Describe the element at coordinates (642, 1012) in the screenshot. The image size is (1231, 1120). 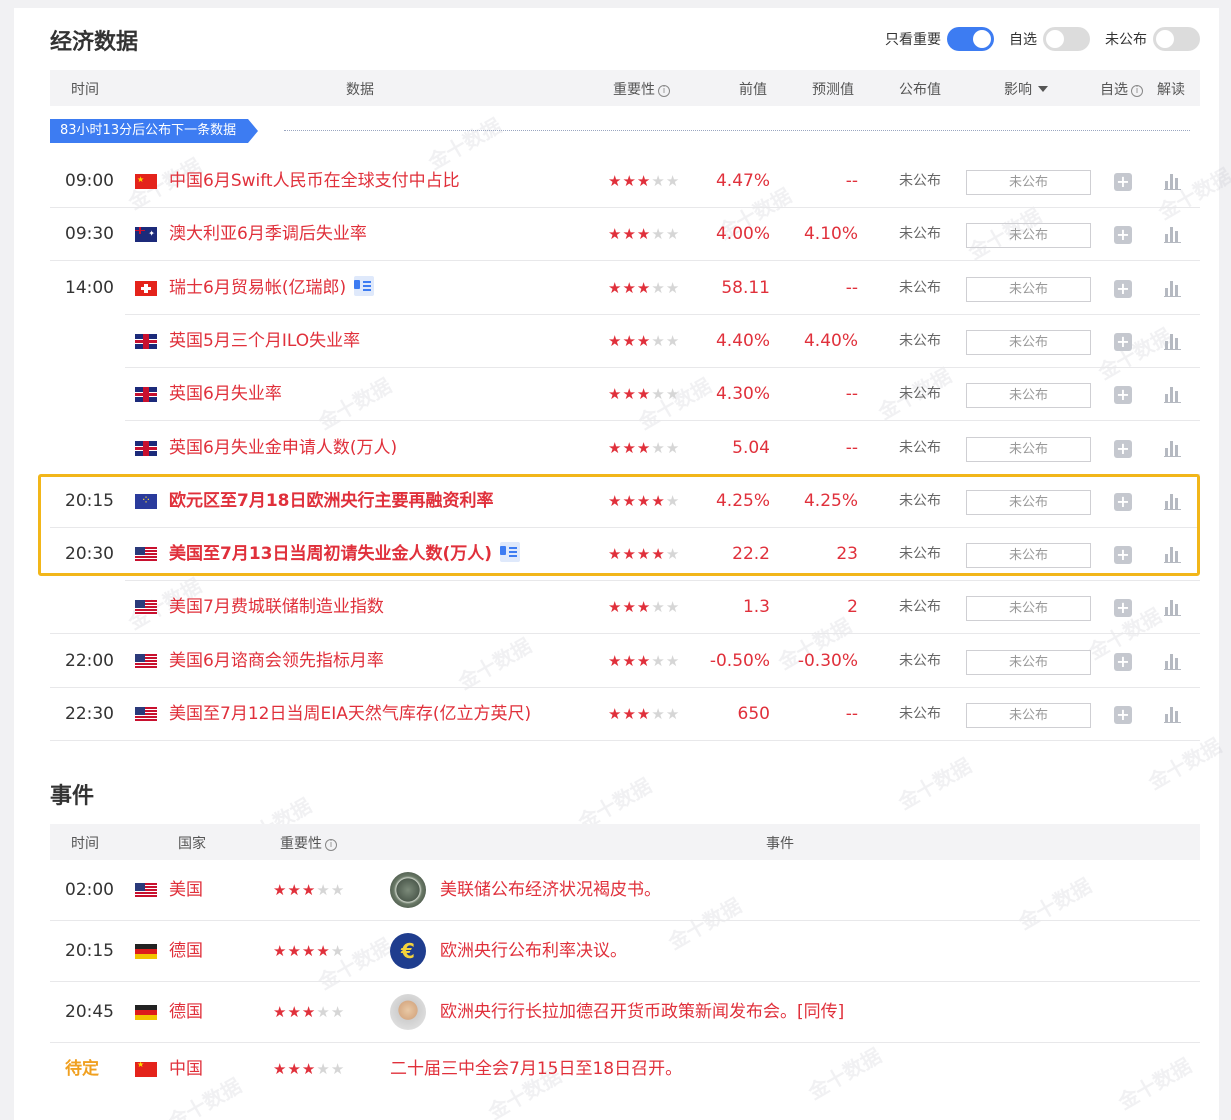
I see `event-text: 欧洲央行行长拉加德召开货币政策新闻发布会。[同传]` at that location.